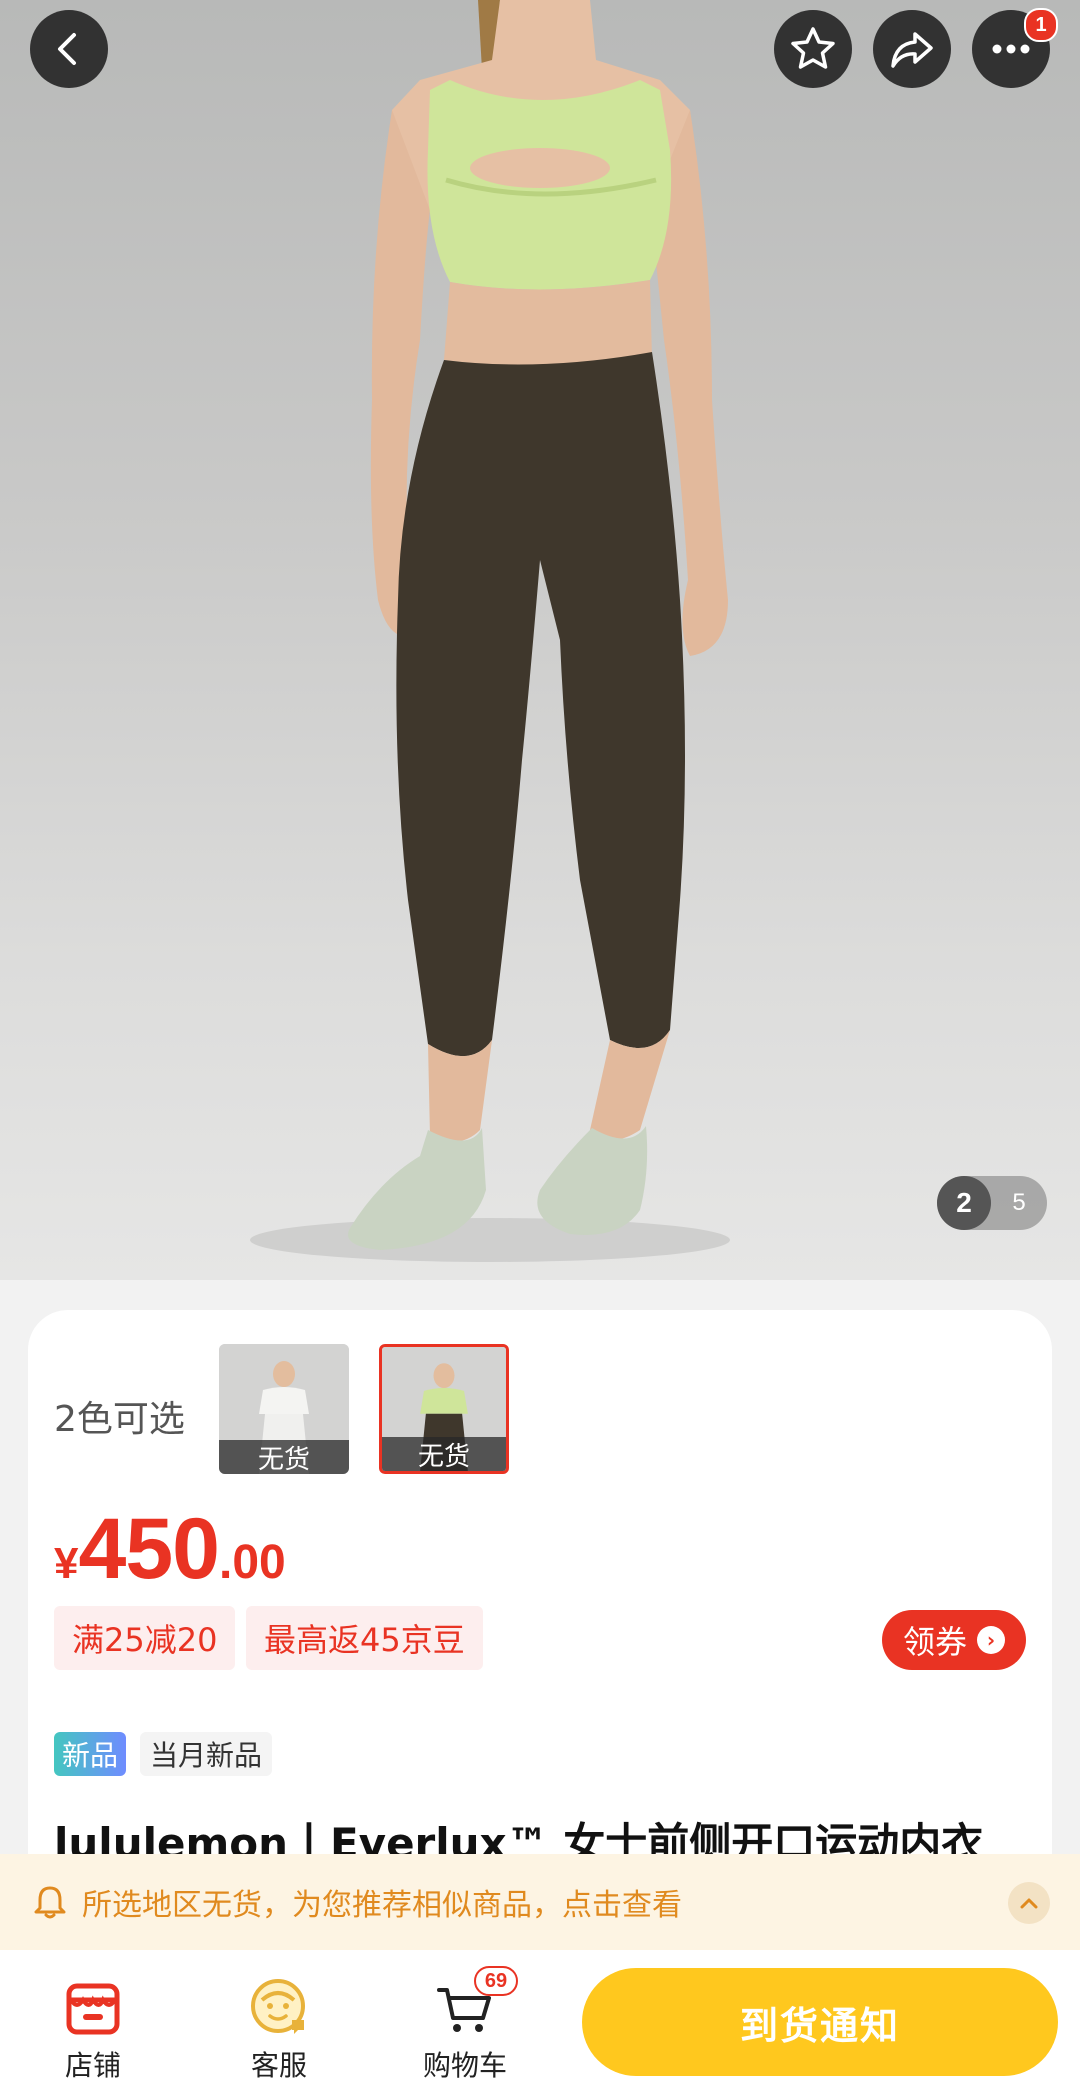 Image resolution: width=1080 pixels, height=2094 pixels. I want to click on back-button, so click(69, 49).